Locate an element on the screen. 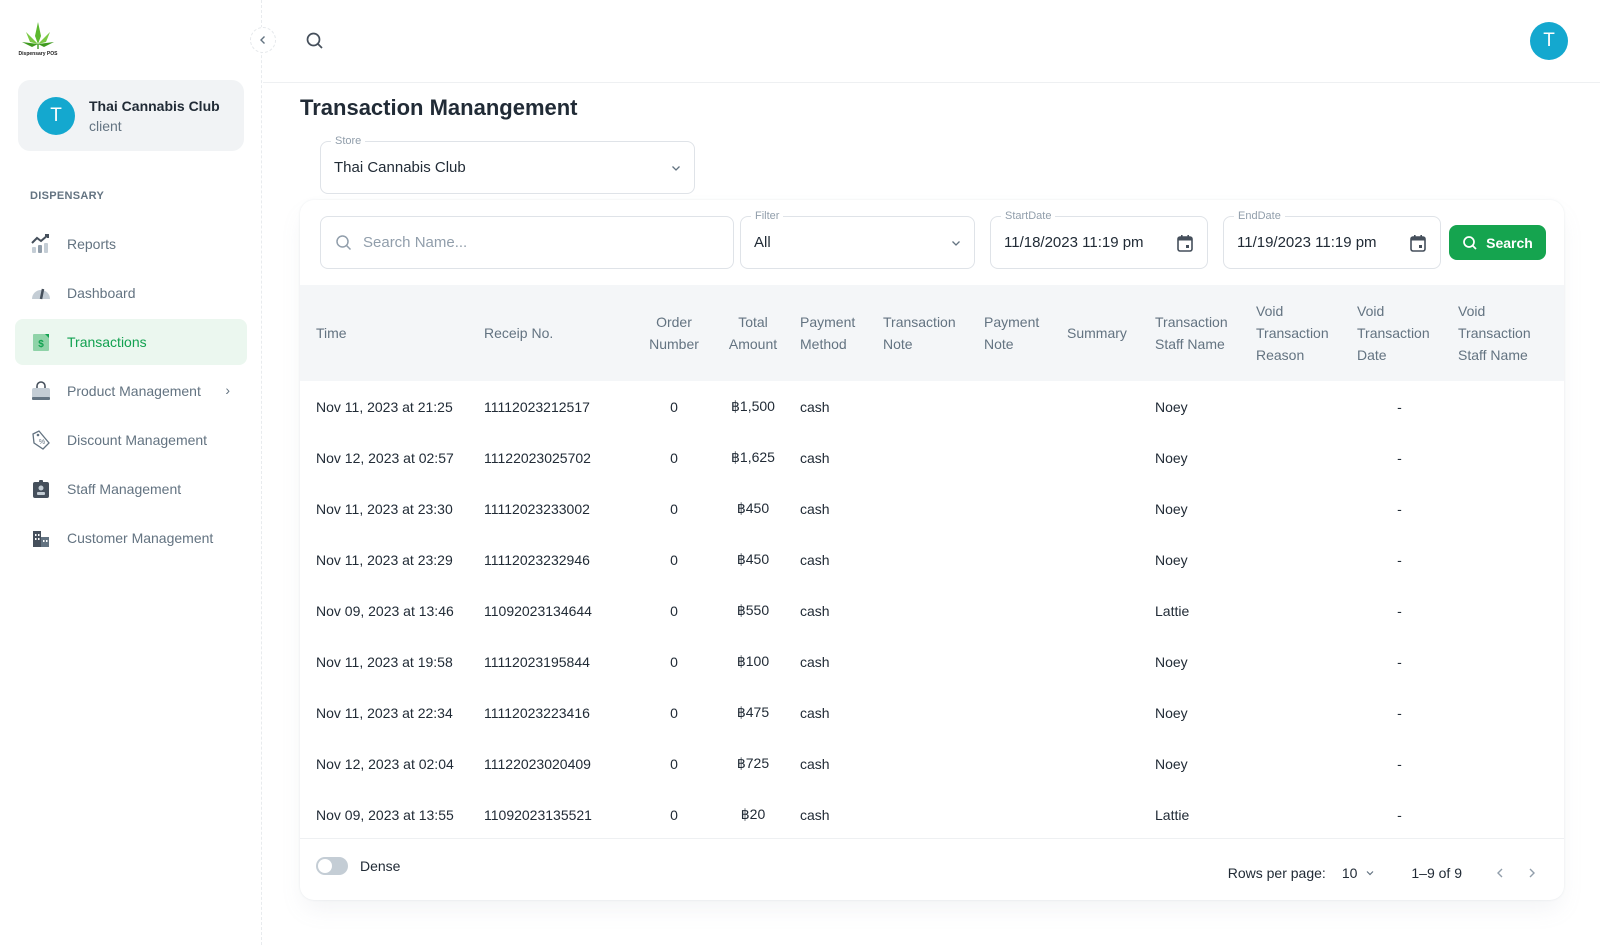  cell-receipt-no: 11112023223416 is located at coordinates (537, 712).